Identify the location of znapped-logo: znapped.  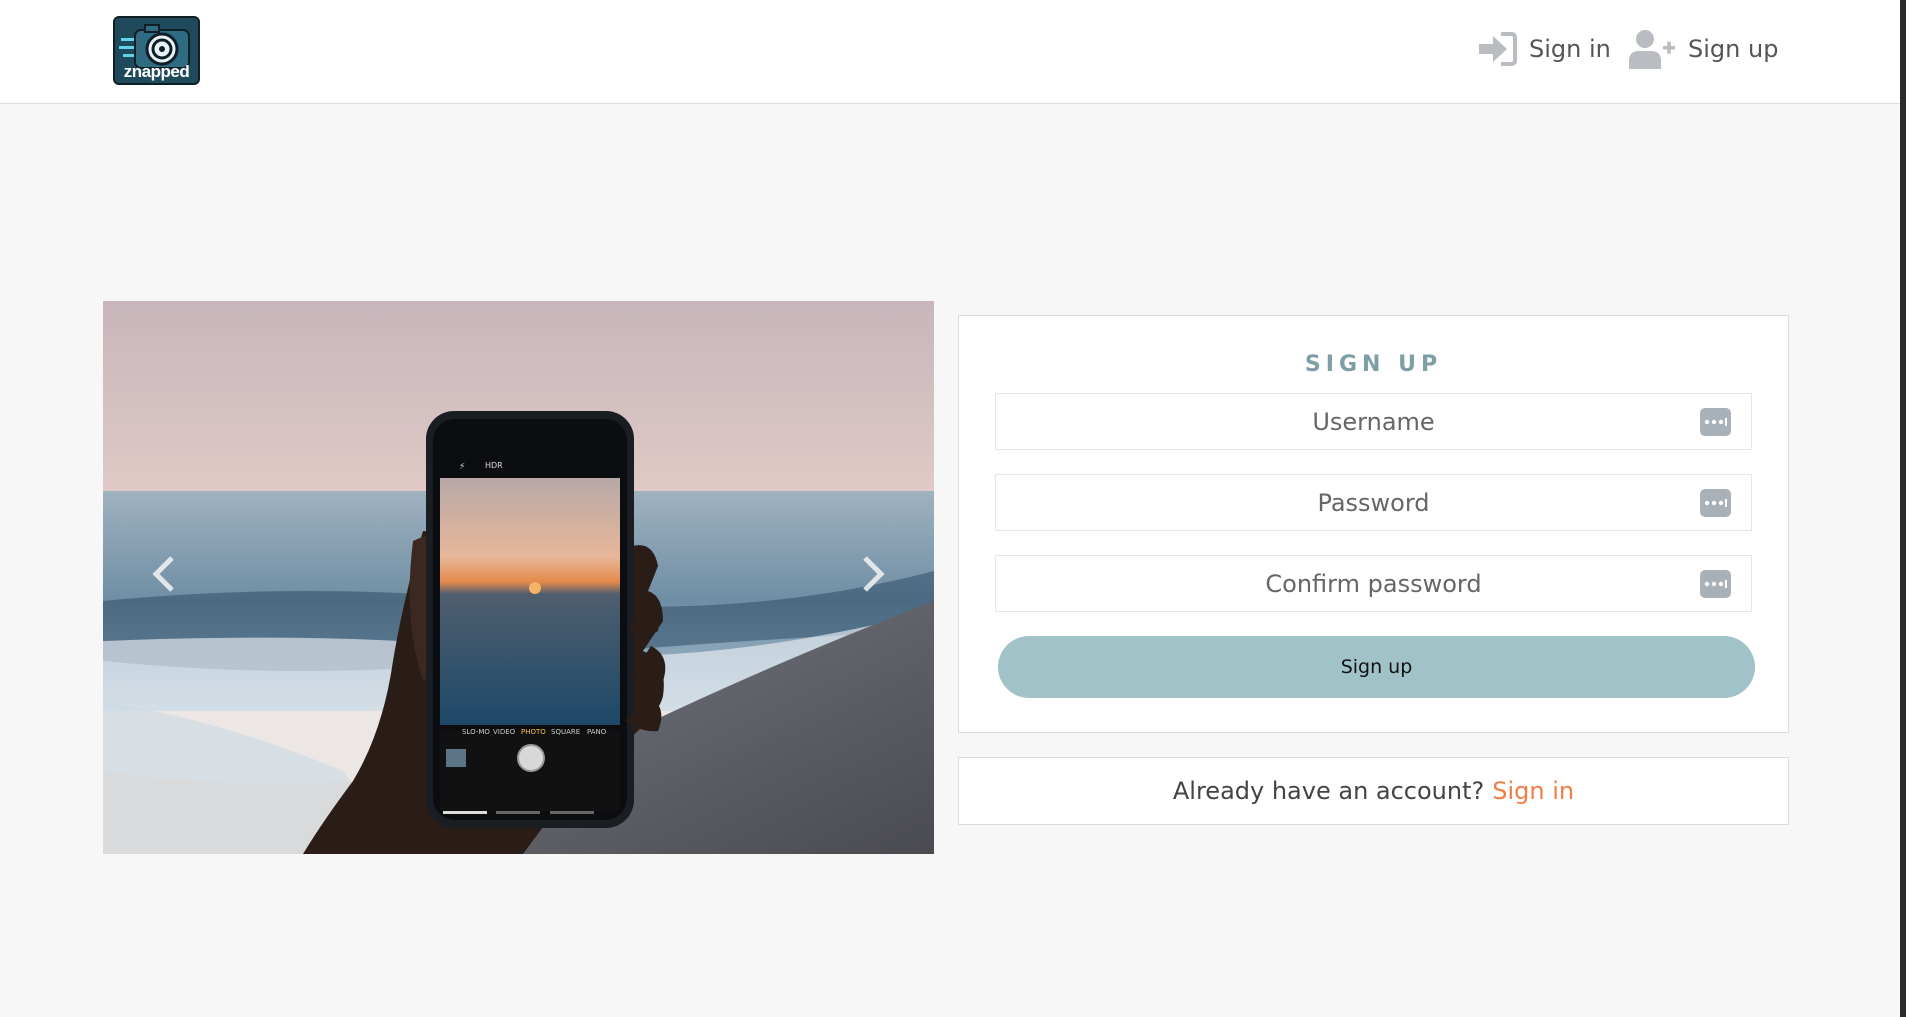
(156, 50).